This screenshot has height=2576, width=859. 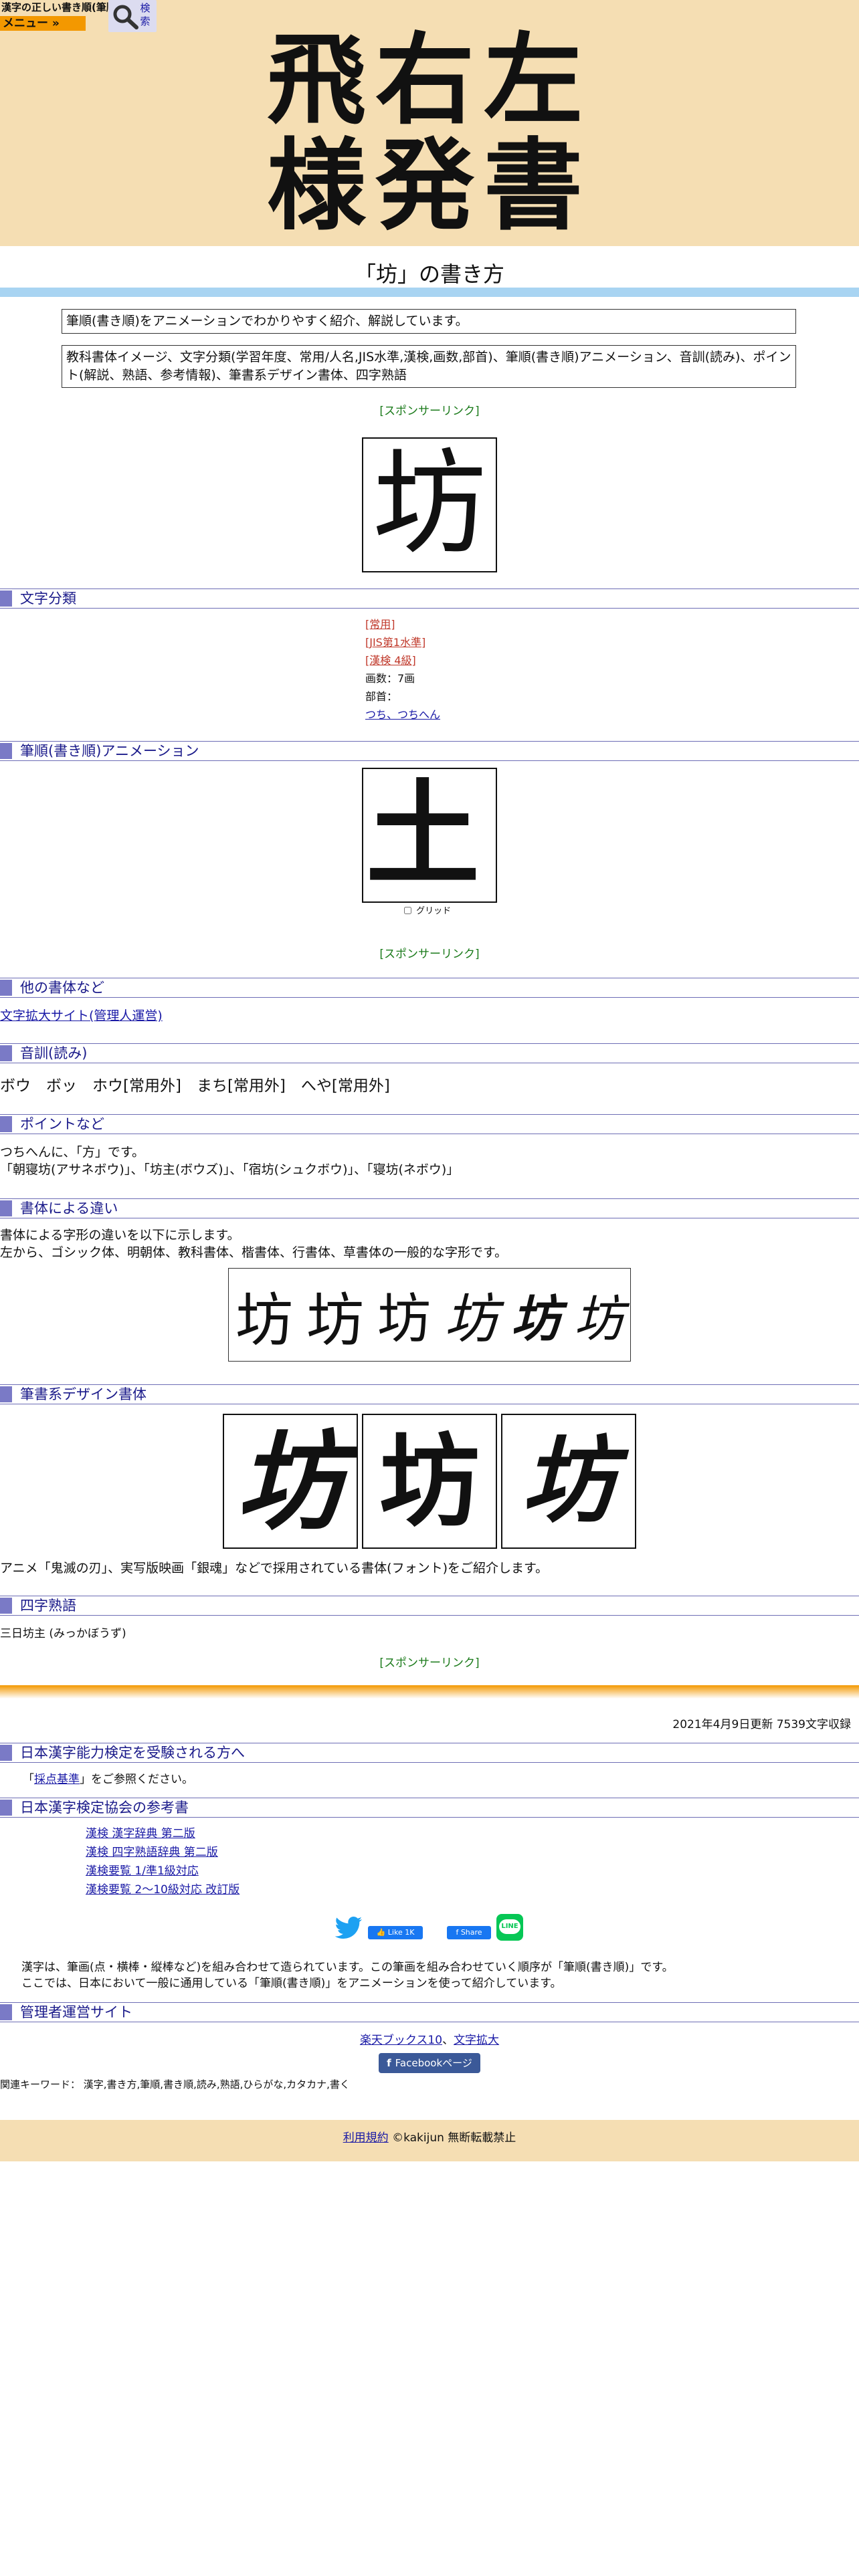 What do you see at coordinates (429, 598) in the screenshot?
I see `section-classification: 文字分類` at bounding box center [429, 598].